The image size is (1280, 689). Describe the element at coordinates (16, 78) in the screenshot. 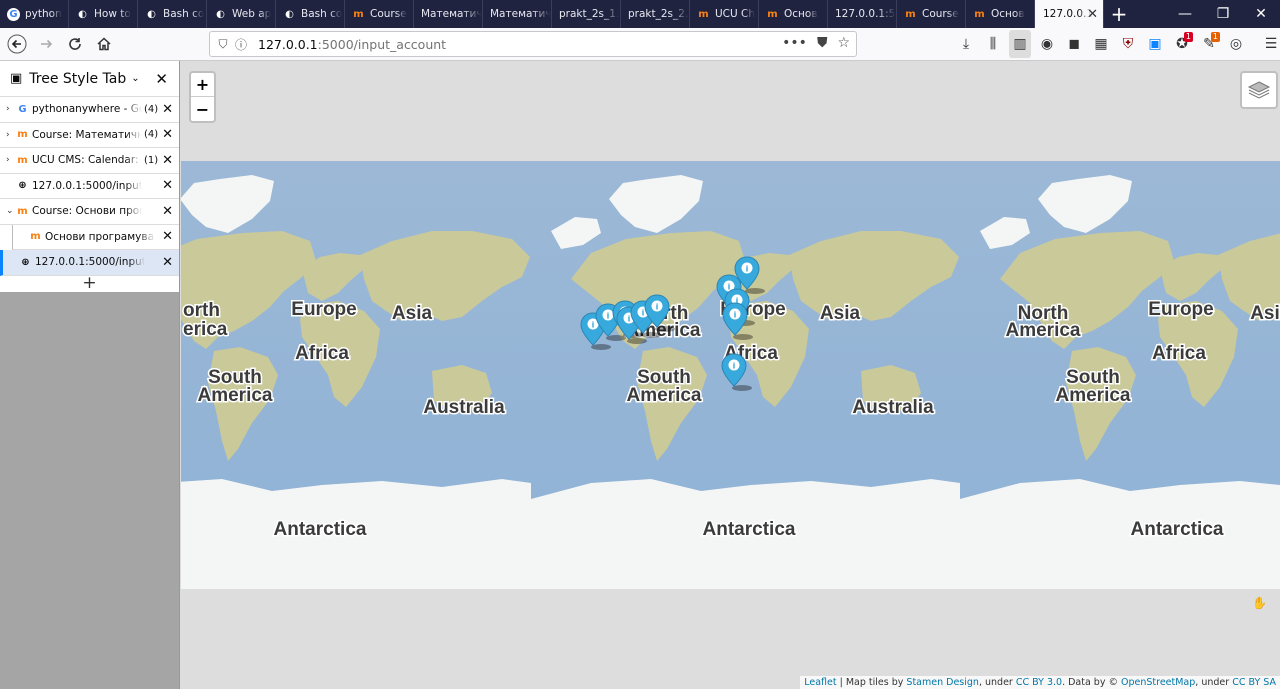

I see `sidebar-panel-icon: ▣` at that location.